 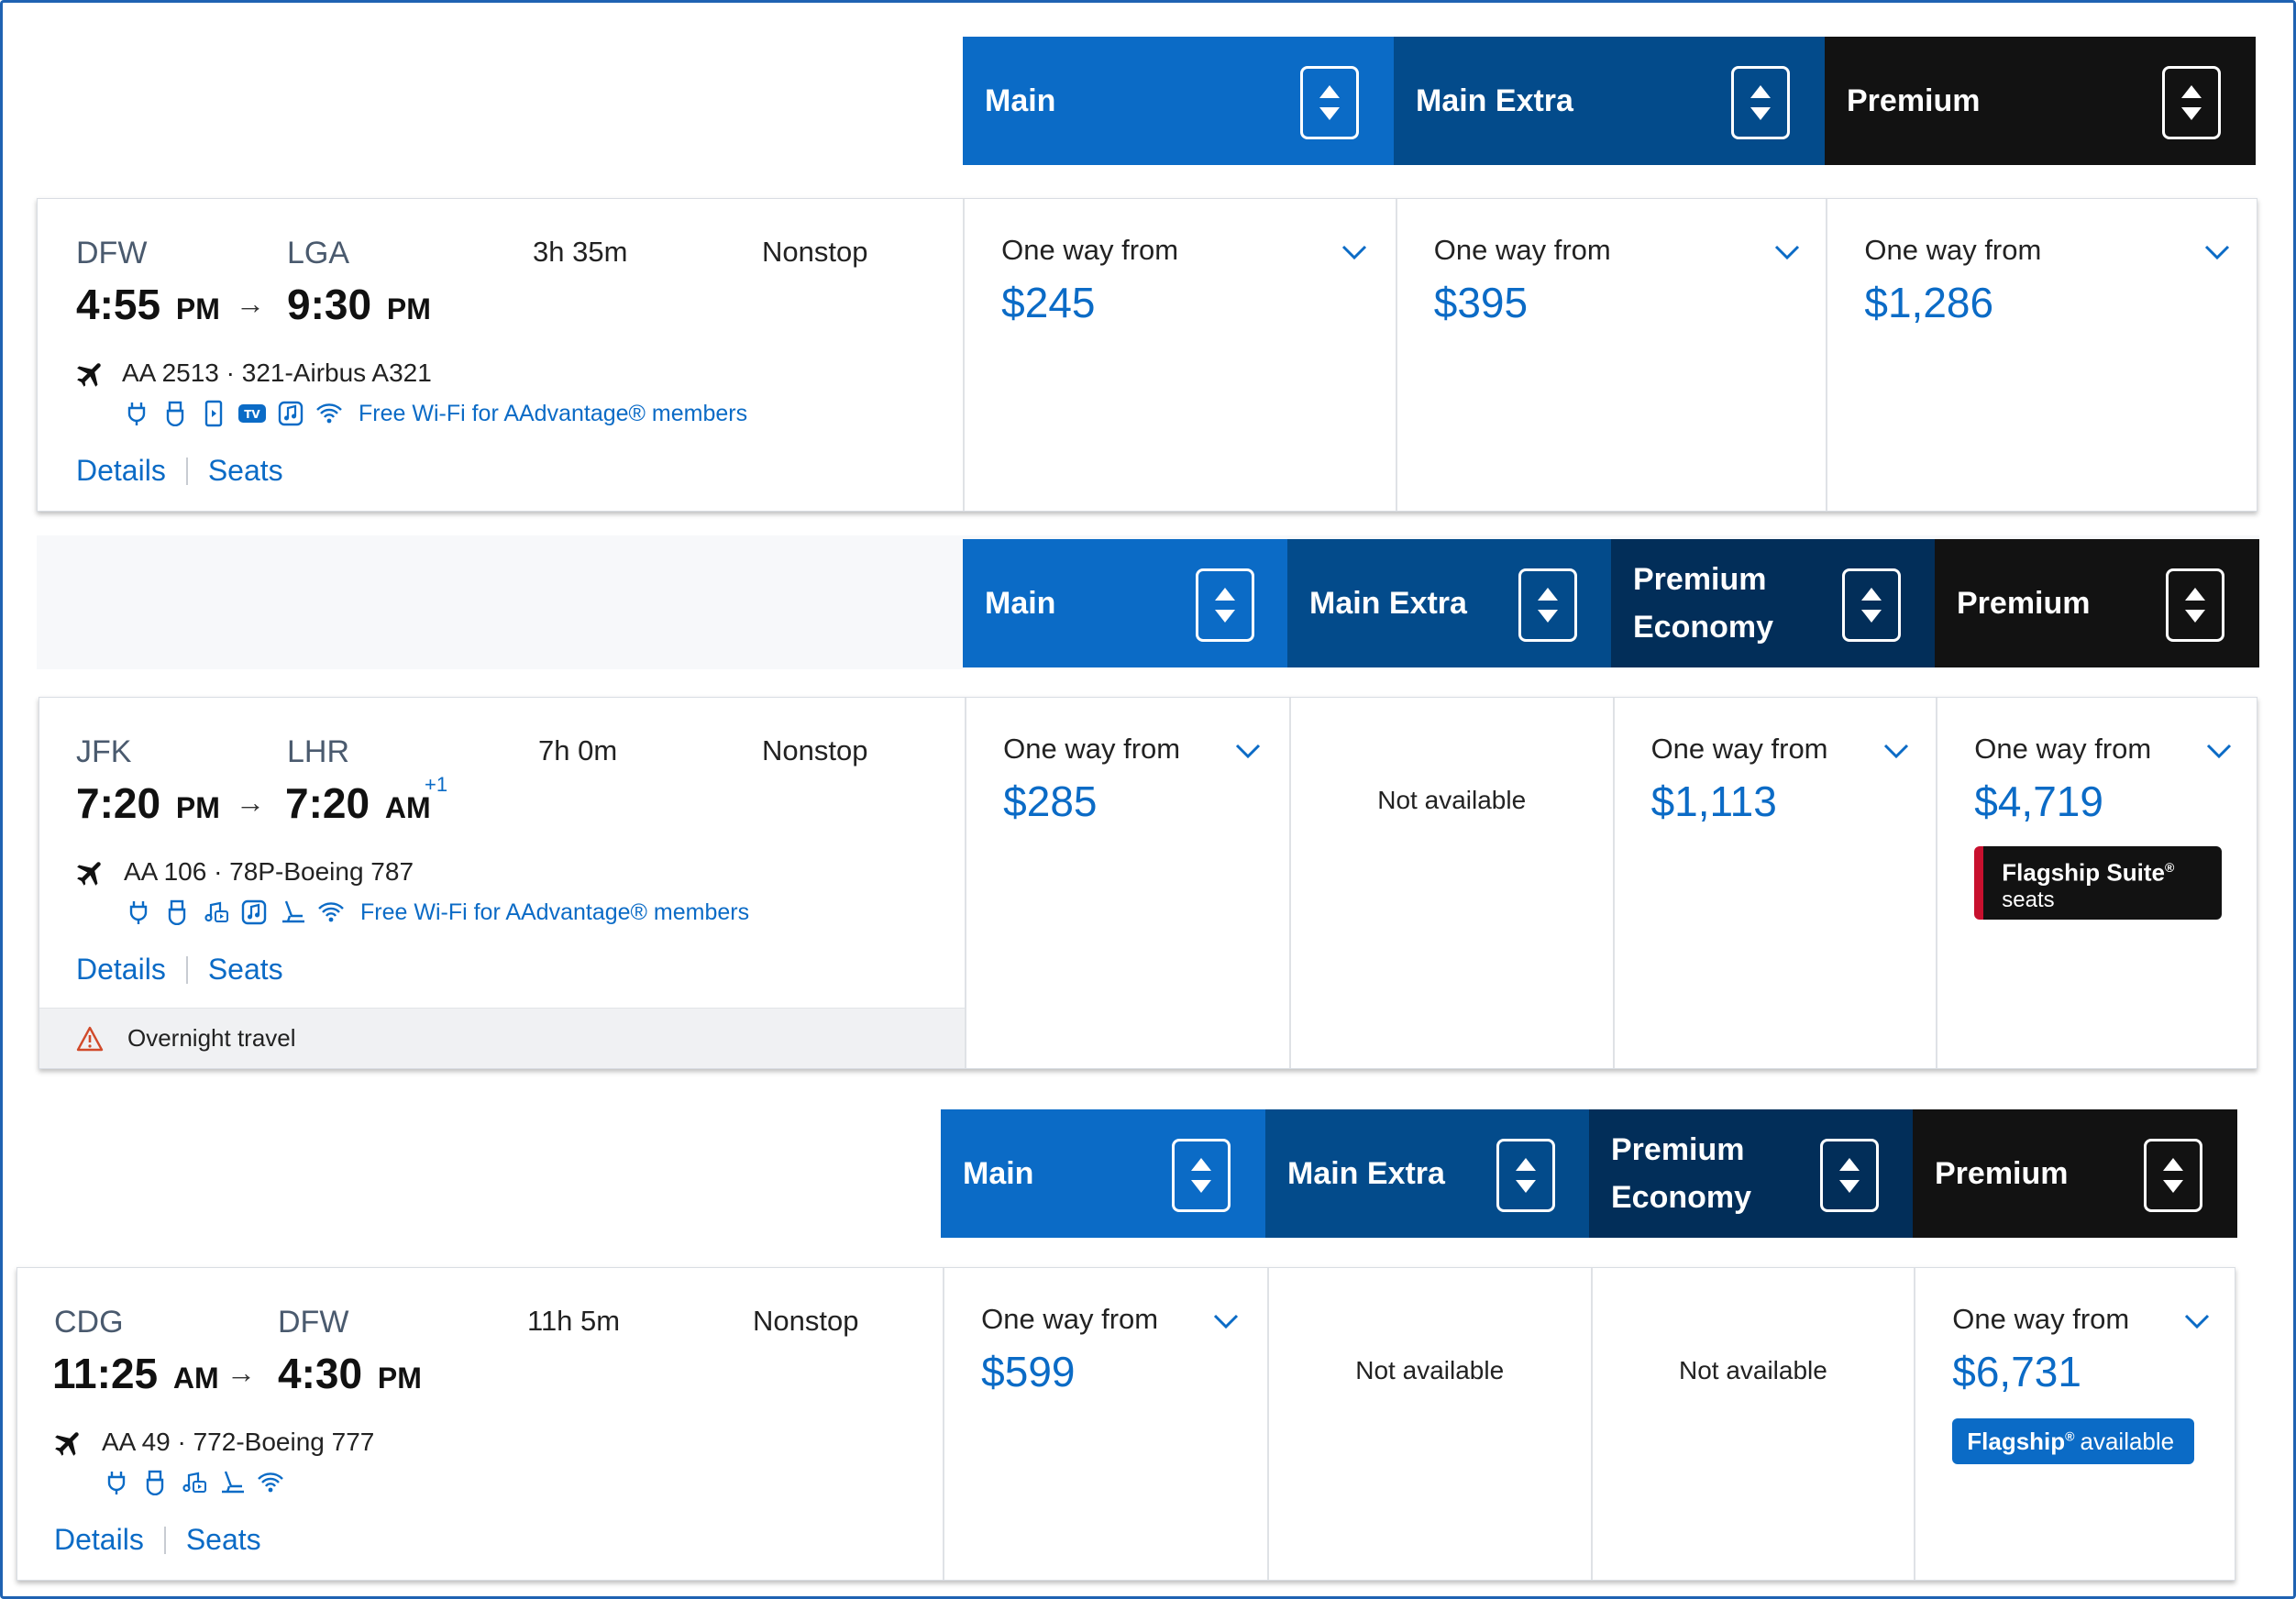 I want to click on cabin-header-row: Main Main Extra Premium, so click(x=1609, y=101).